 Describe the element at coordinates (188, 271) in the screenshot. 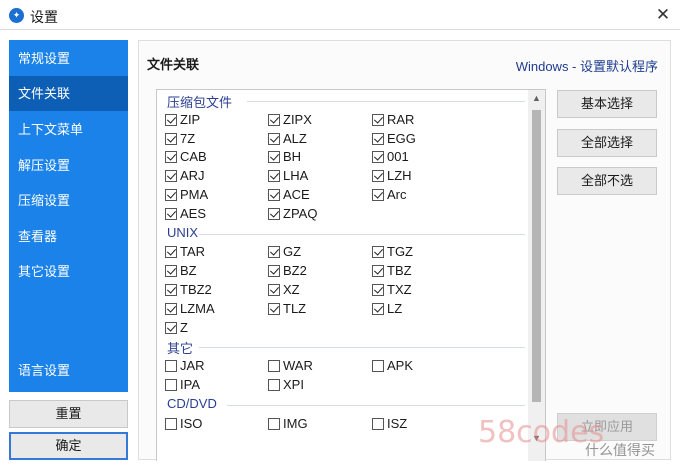

I see `file-type-label: BZ` at that location.